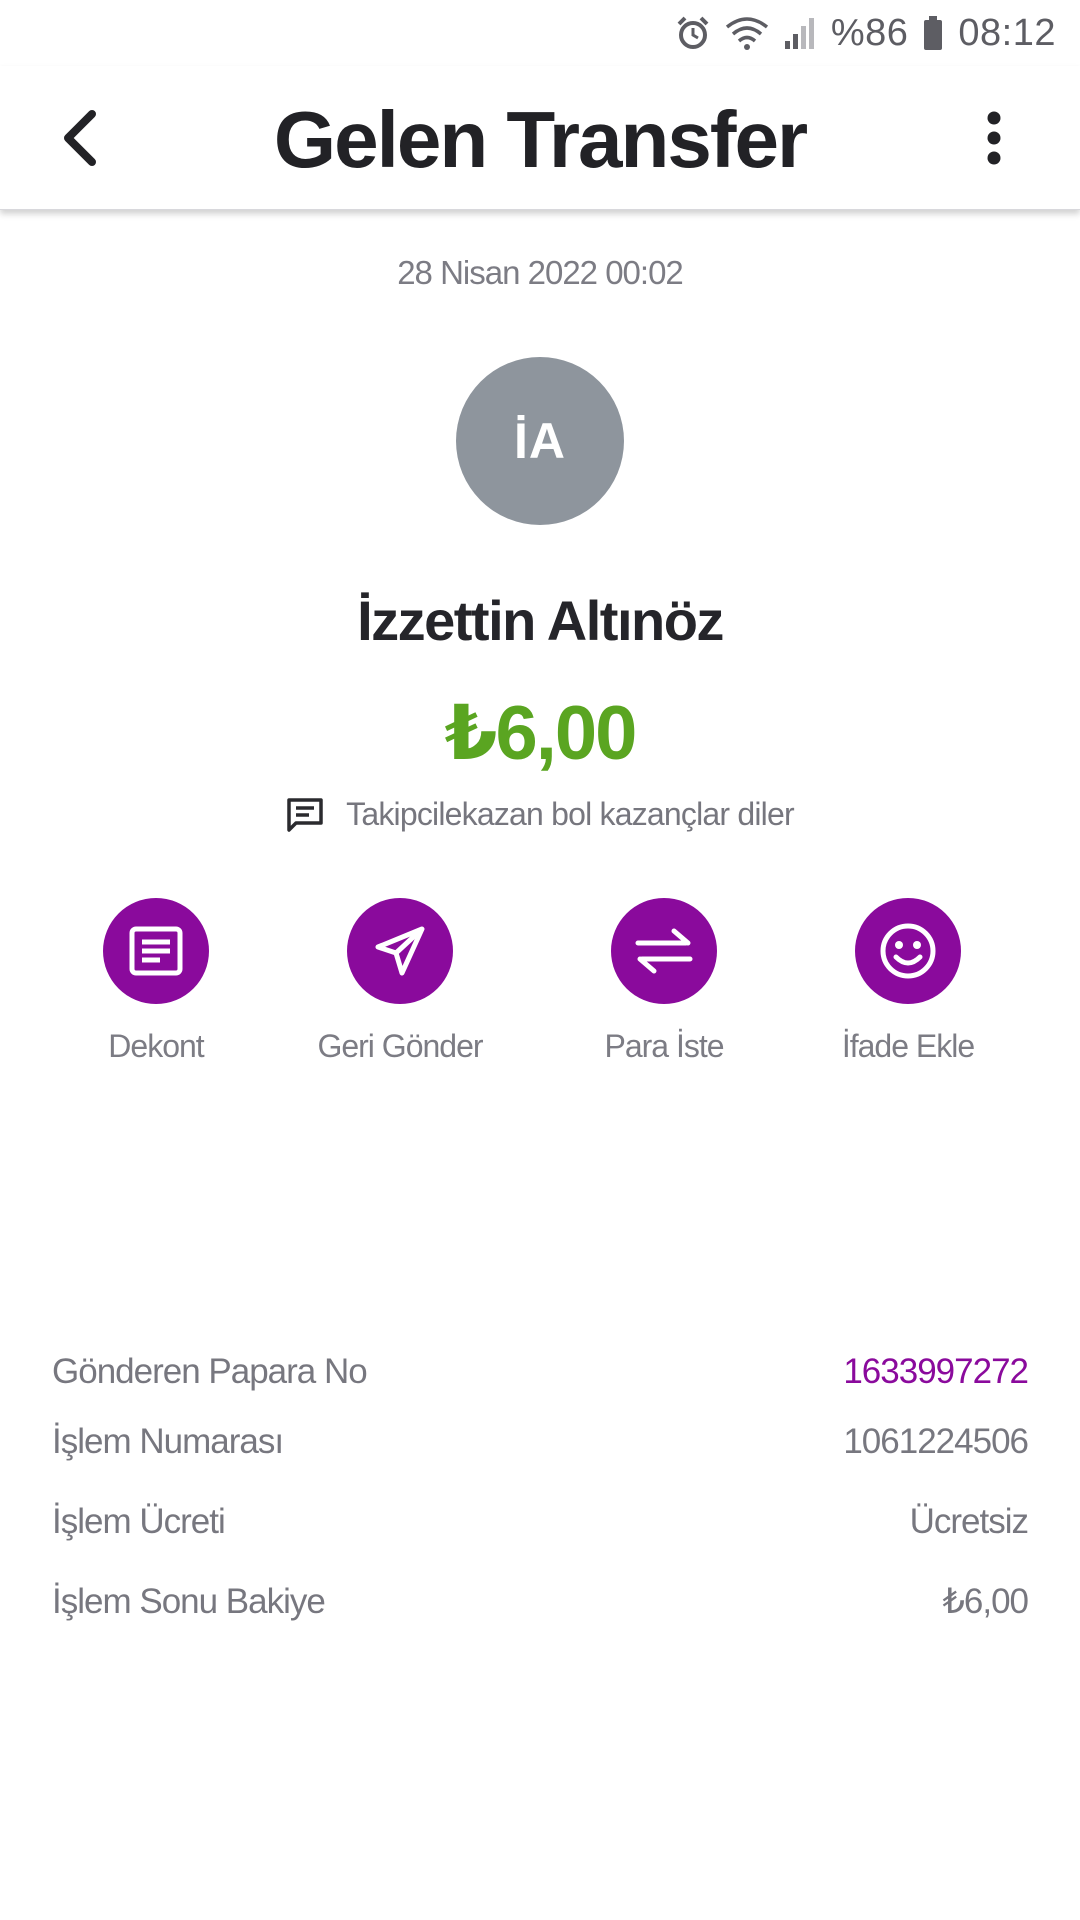 This screenshot has width=1080, height=1920. I want to click on page-title: Gelen Transfer, so click(540, 139).